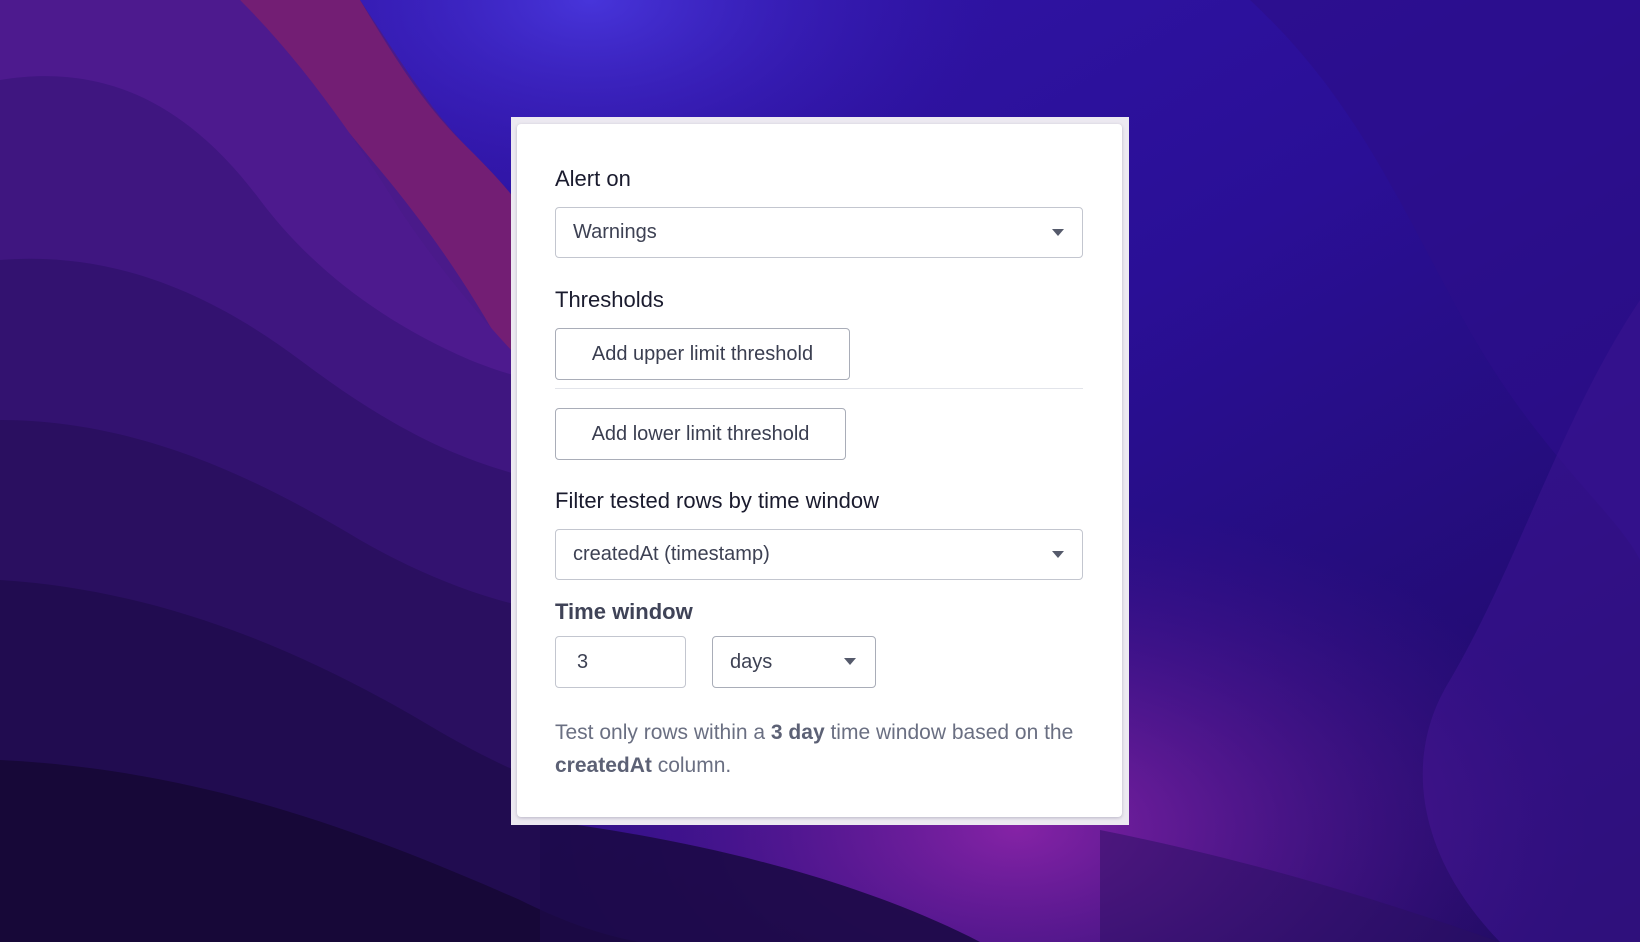 This screenshot has width=1640, height=942. I want to click on time-window-unit-value: days, so click(751, 662).